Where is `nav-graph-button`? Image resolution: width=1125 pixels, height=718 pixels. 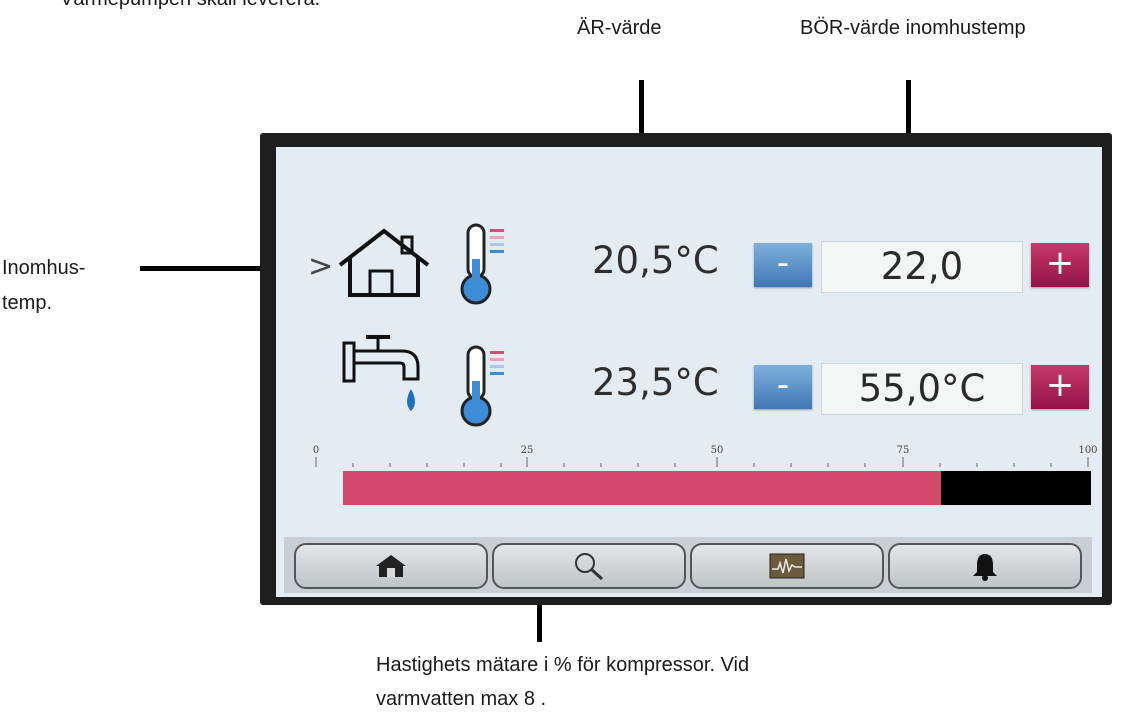
nav-graph-button is located at coordinates (787, 566).